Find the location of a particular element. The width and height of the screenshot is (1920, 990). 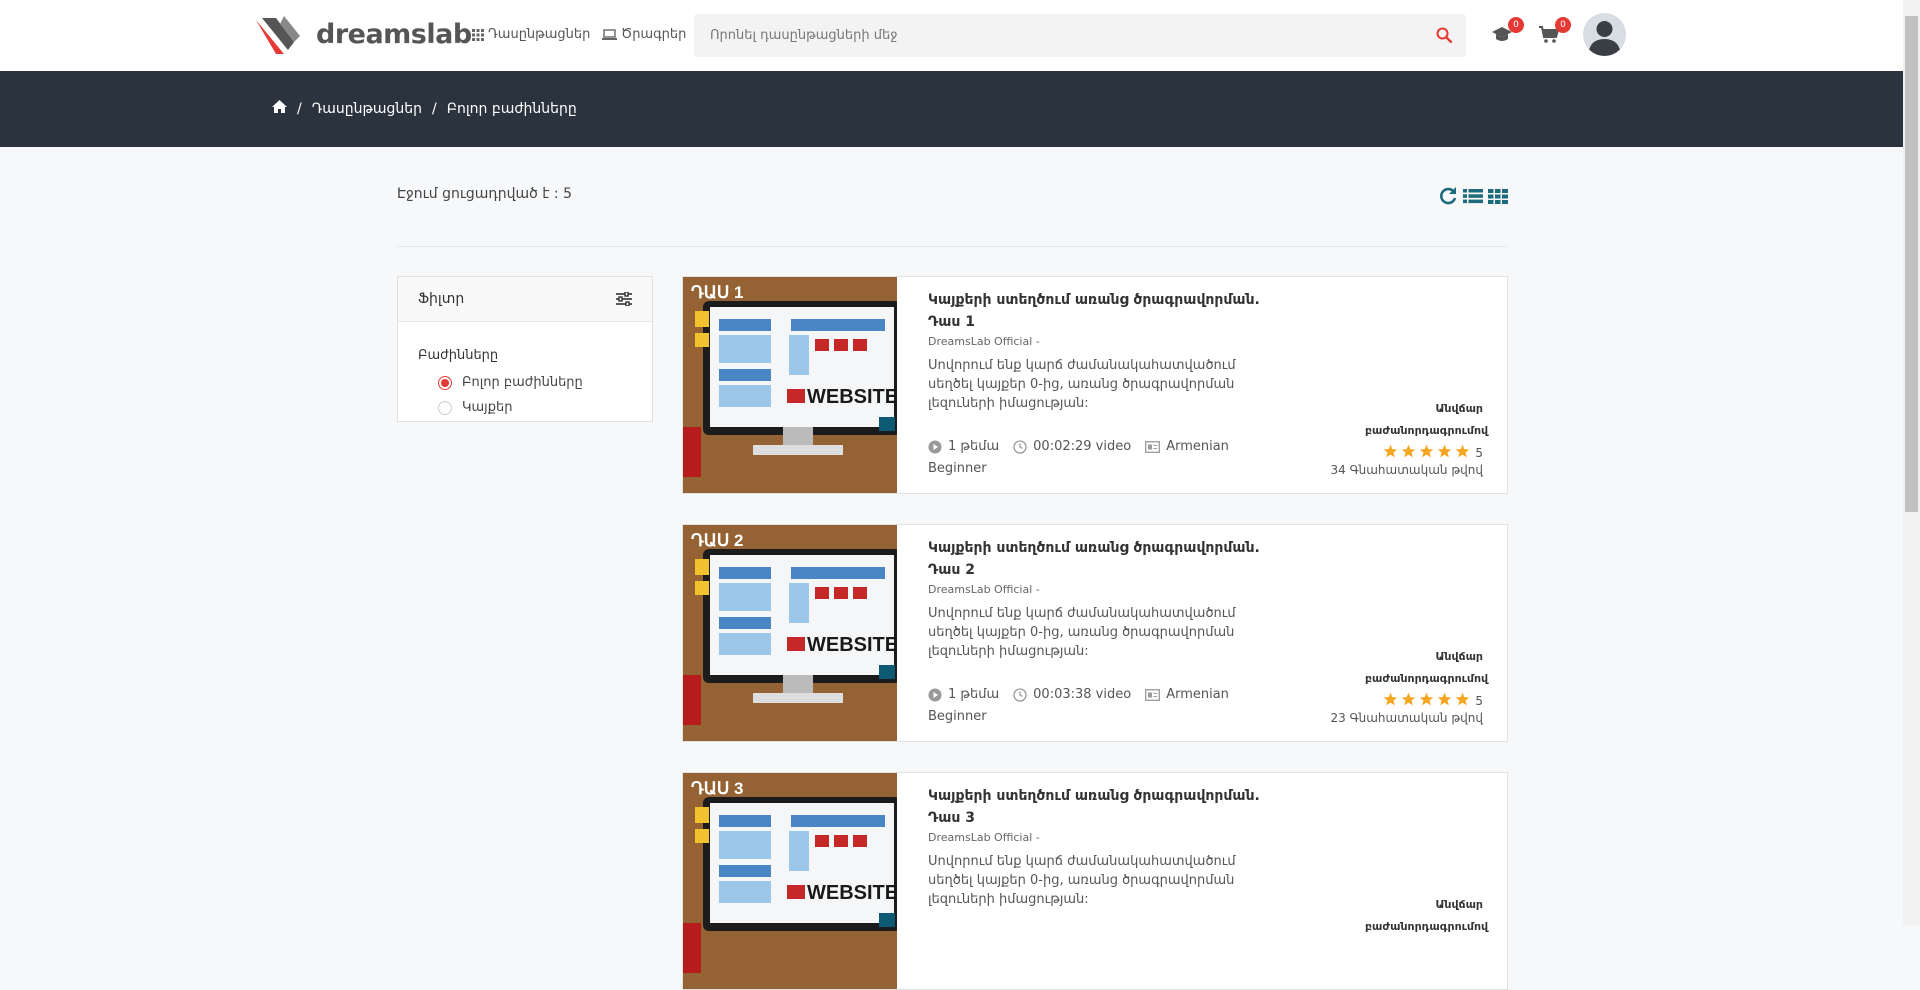

filter-option-label: Կայքեր is located at coordinates (487, 407).